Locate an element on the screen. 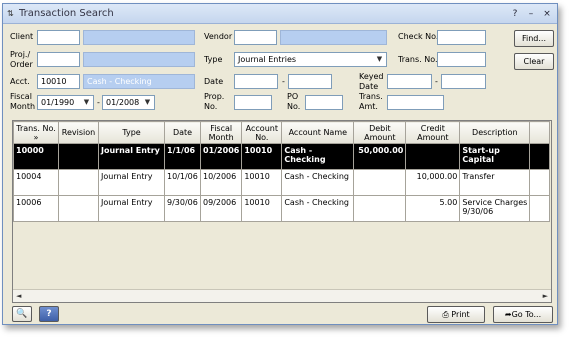 The width and height of the screenshot is (573, 338). keyed-date-label-line1: Keyed is located at coordinates (371, 76).